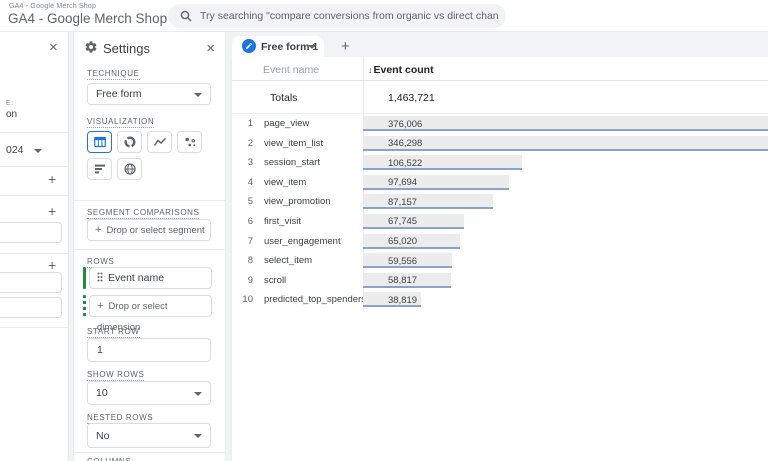 This screenshot has height=461, width=768. I want to click on row-metric-cell: 59,556, so click(565, 262).